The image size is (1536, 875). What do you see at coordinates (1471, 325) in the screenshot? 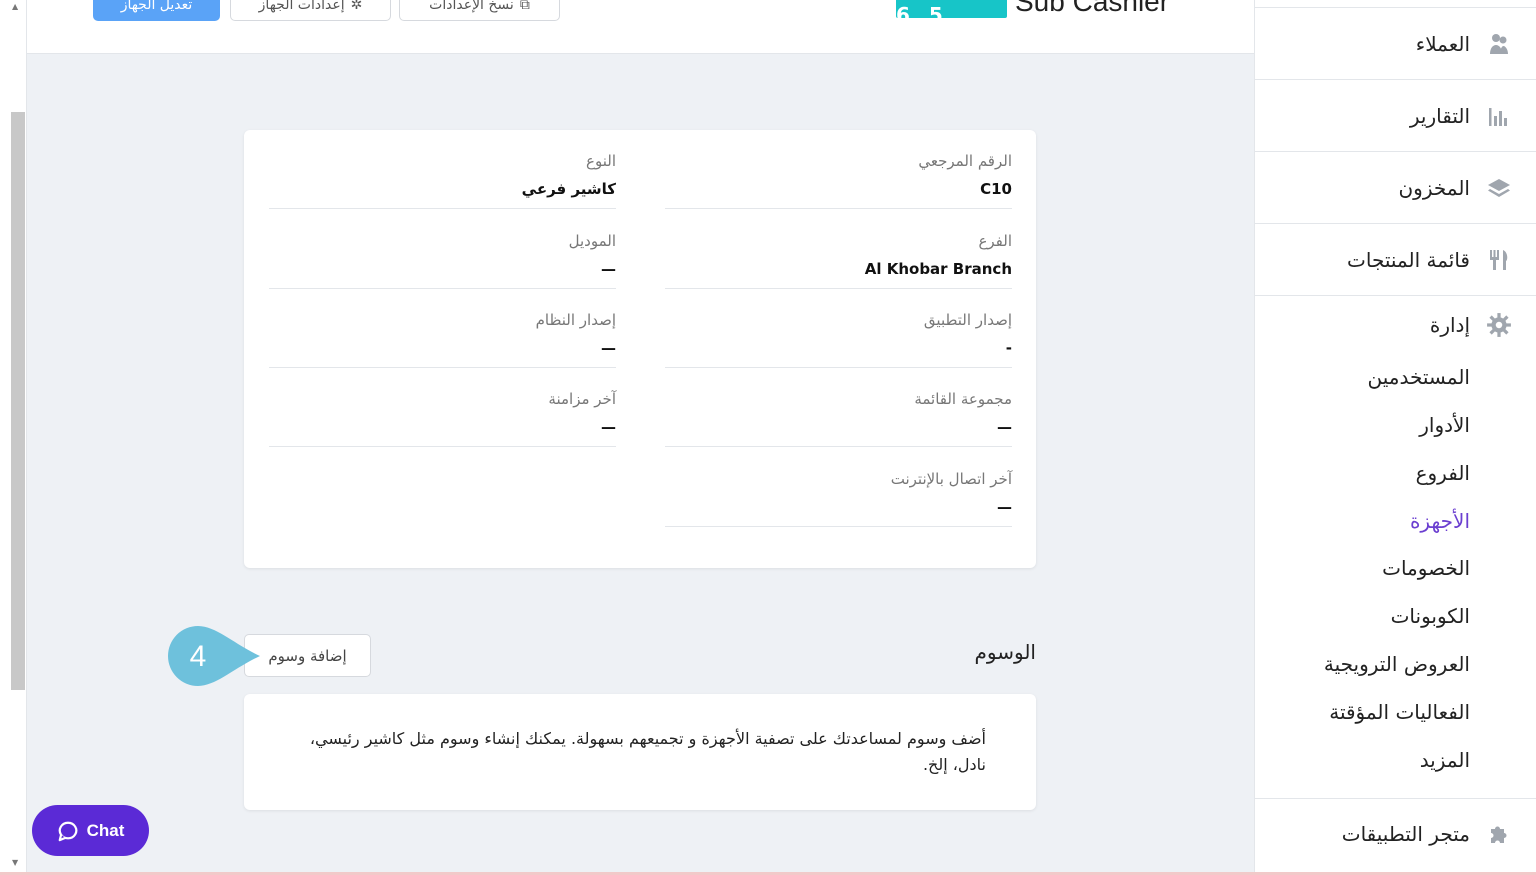
I see `sidebar-item-admin: إدارة` at bounding box center [1471, 325].